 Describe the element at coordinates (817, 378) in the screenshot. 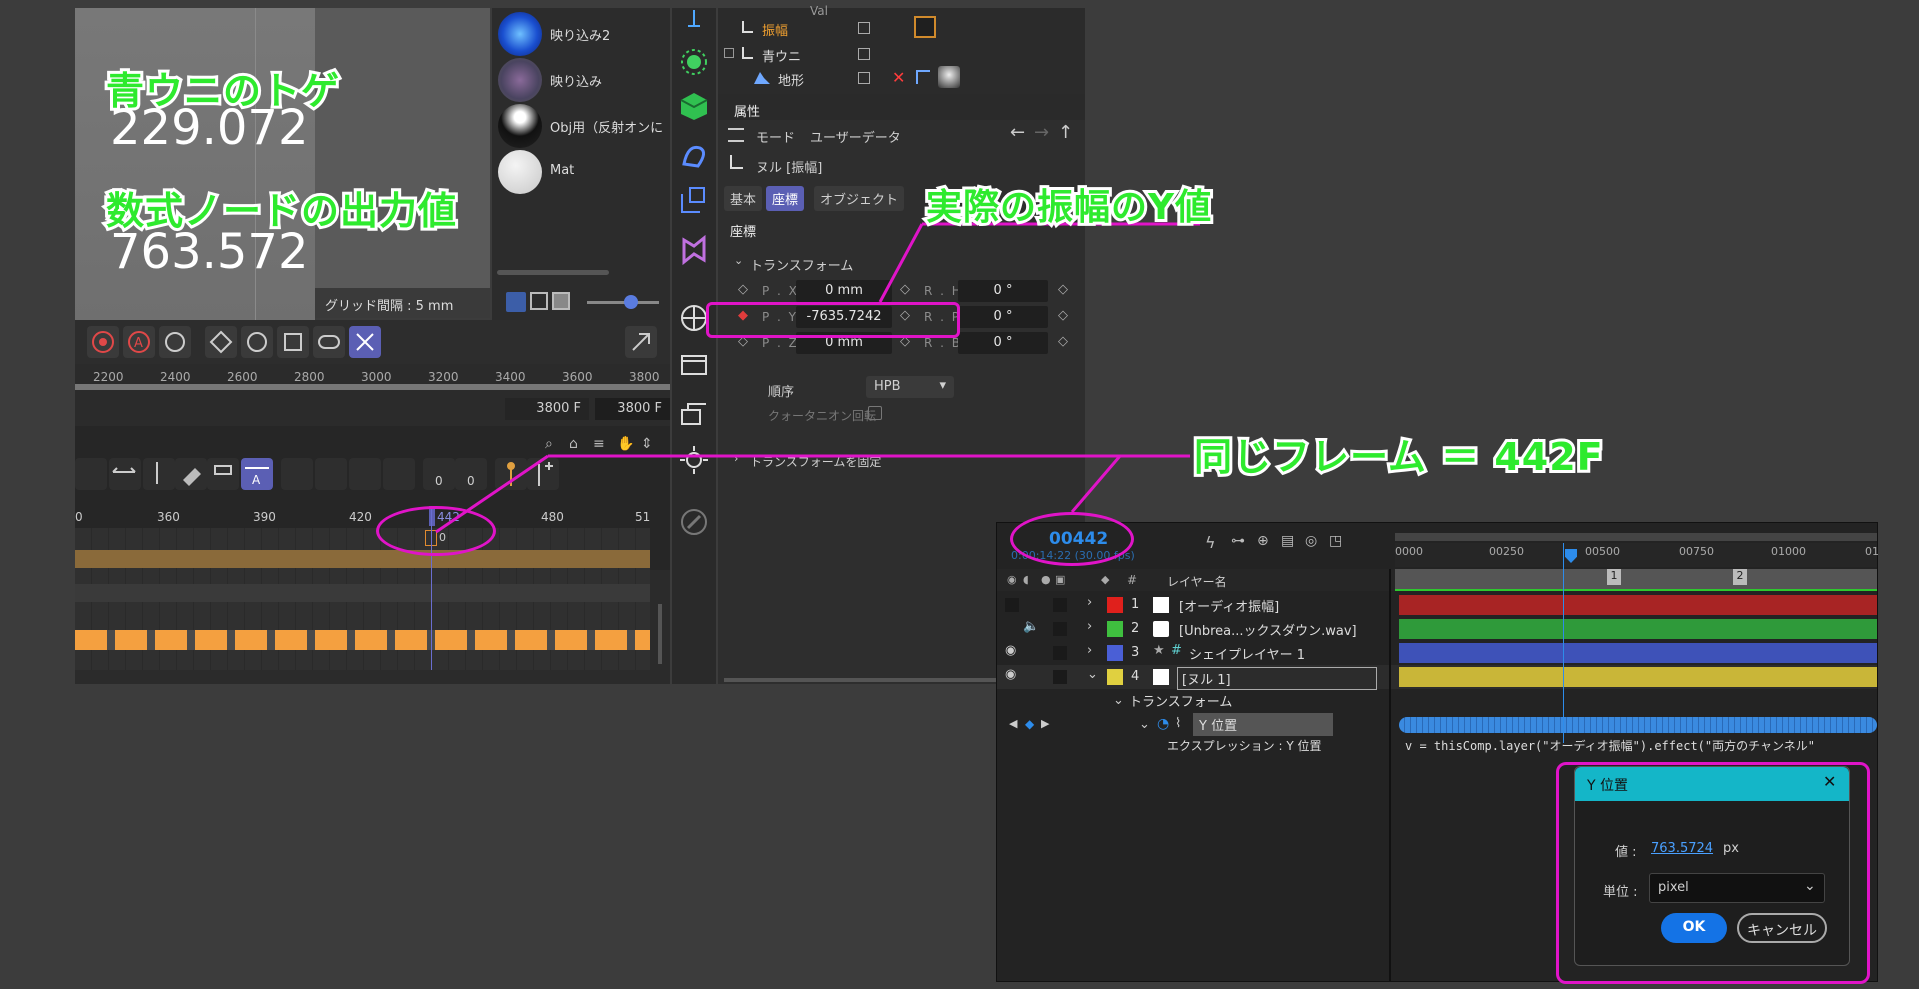

I see `annotation-lines` at that location.